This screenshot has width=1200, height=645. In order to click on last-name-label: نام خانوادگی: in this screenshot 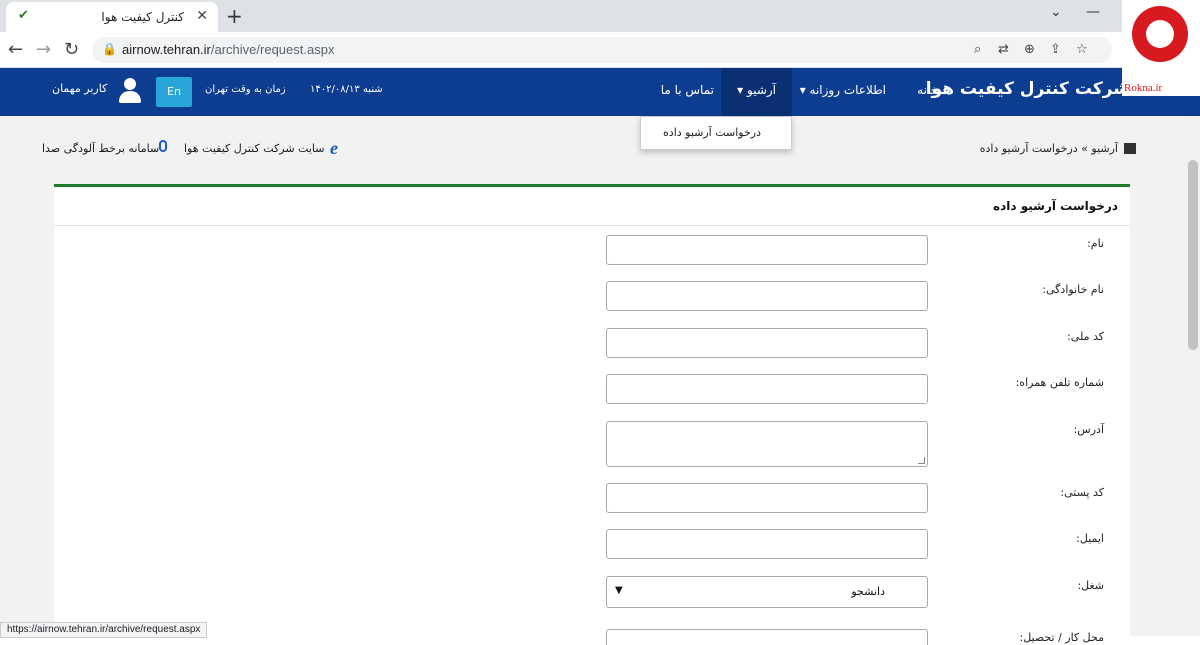, I will do `click(1073, 289)`.